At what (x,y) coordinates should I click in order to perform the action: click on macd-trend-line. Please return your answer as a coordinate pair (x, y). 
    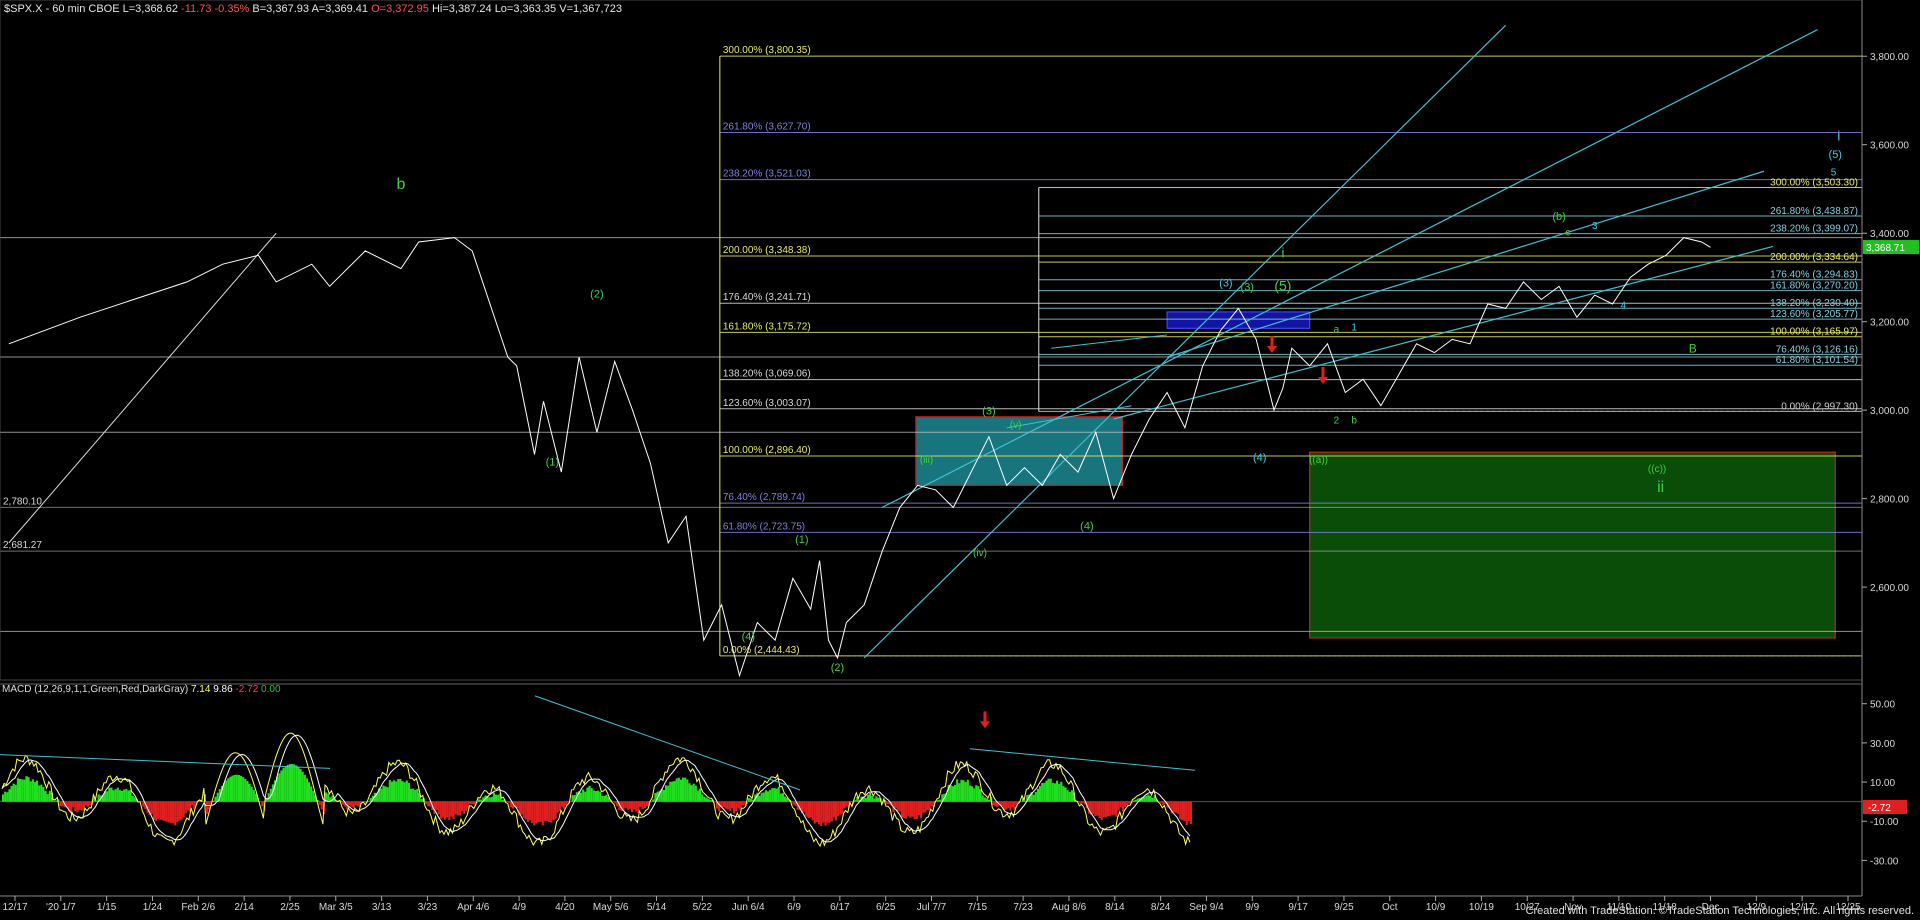
    Looking at the image, I should click on (165, 761).